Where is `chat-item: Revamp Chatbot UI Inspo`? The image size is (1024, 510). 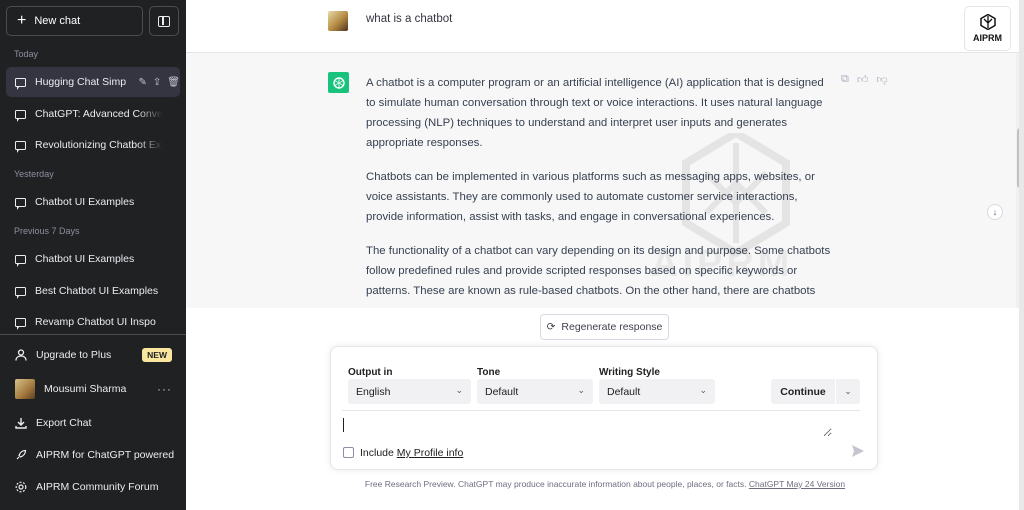 chat-item: Revamp Chatbot UI Inspo is located at coordinates (93, 322).